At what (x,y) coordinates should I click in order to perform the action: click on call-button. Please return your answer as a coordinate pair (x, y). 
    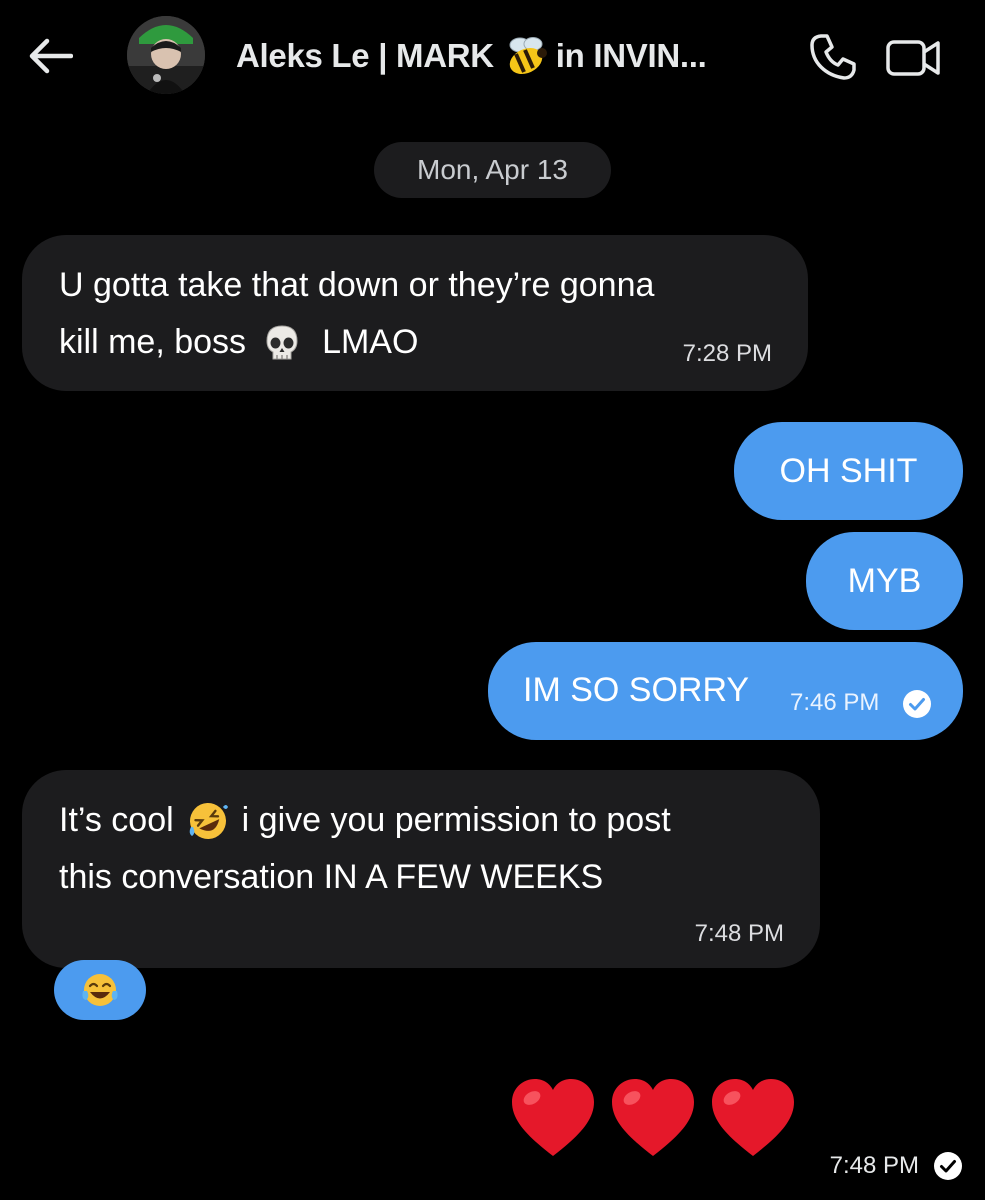
    Looking at the image, I should click on (833, 57).